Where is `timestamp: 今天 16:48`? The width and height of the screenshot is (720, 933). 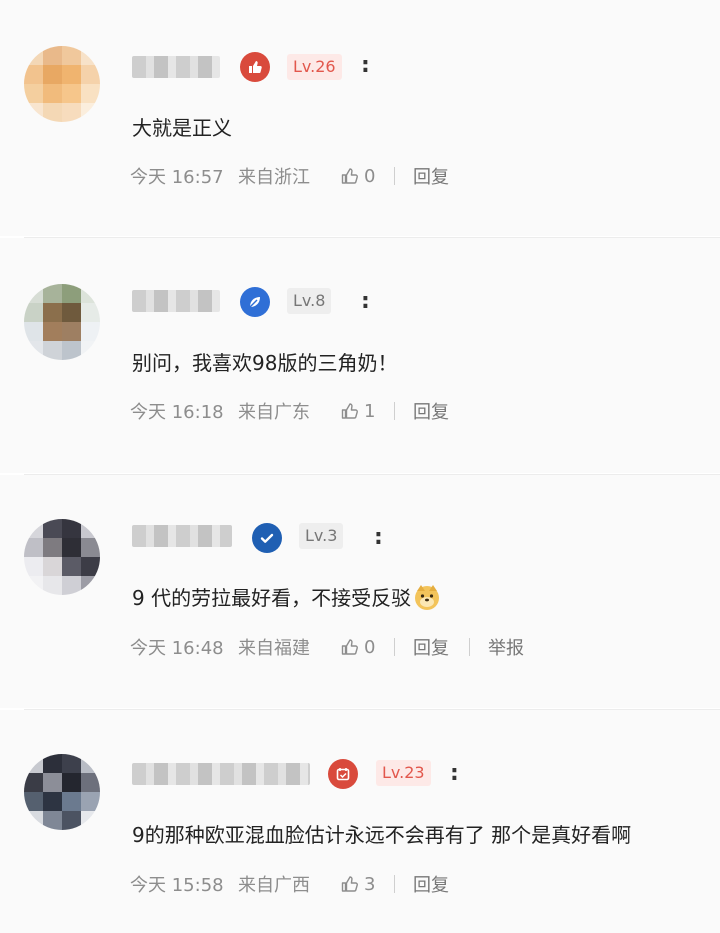
timestamp: 今天 16:48 is located at coordinates (177, 648).